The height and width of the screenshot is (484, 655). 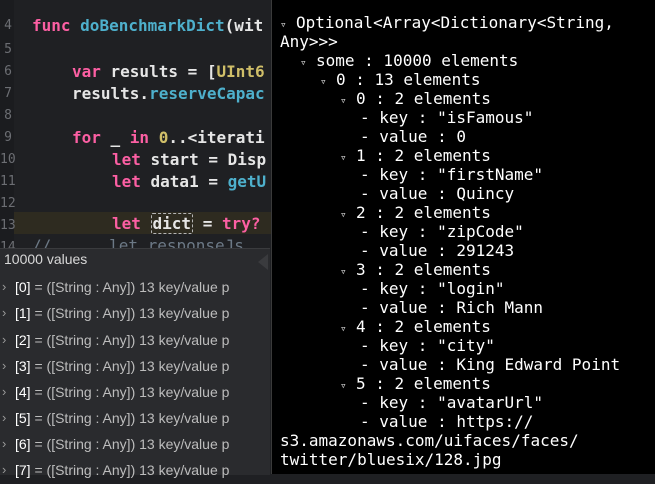 I want to click on line-number: 12, so click(x=8, y=203).